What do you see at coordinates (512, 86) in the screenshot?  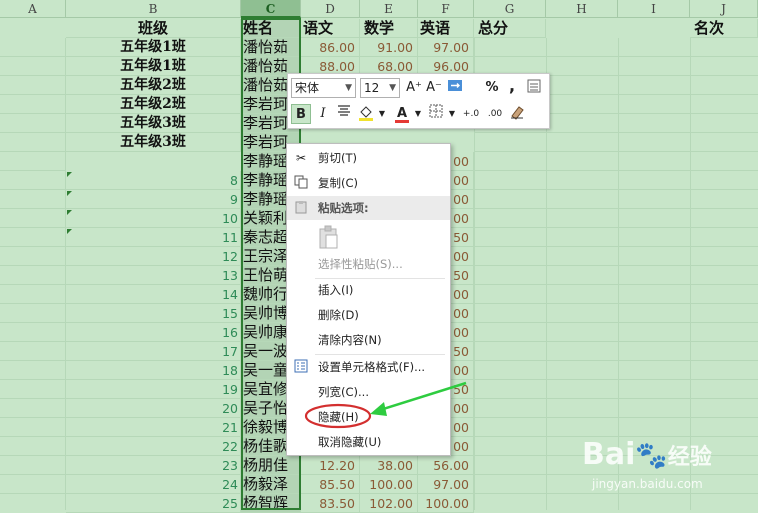 I see `comma-style-button: ,` at bounding box center [512, 86].